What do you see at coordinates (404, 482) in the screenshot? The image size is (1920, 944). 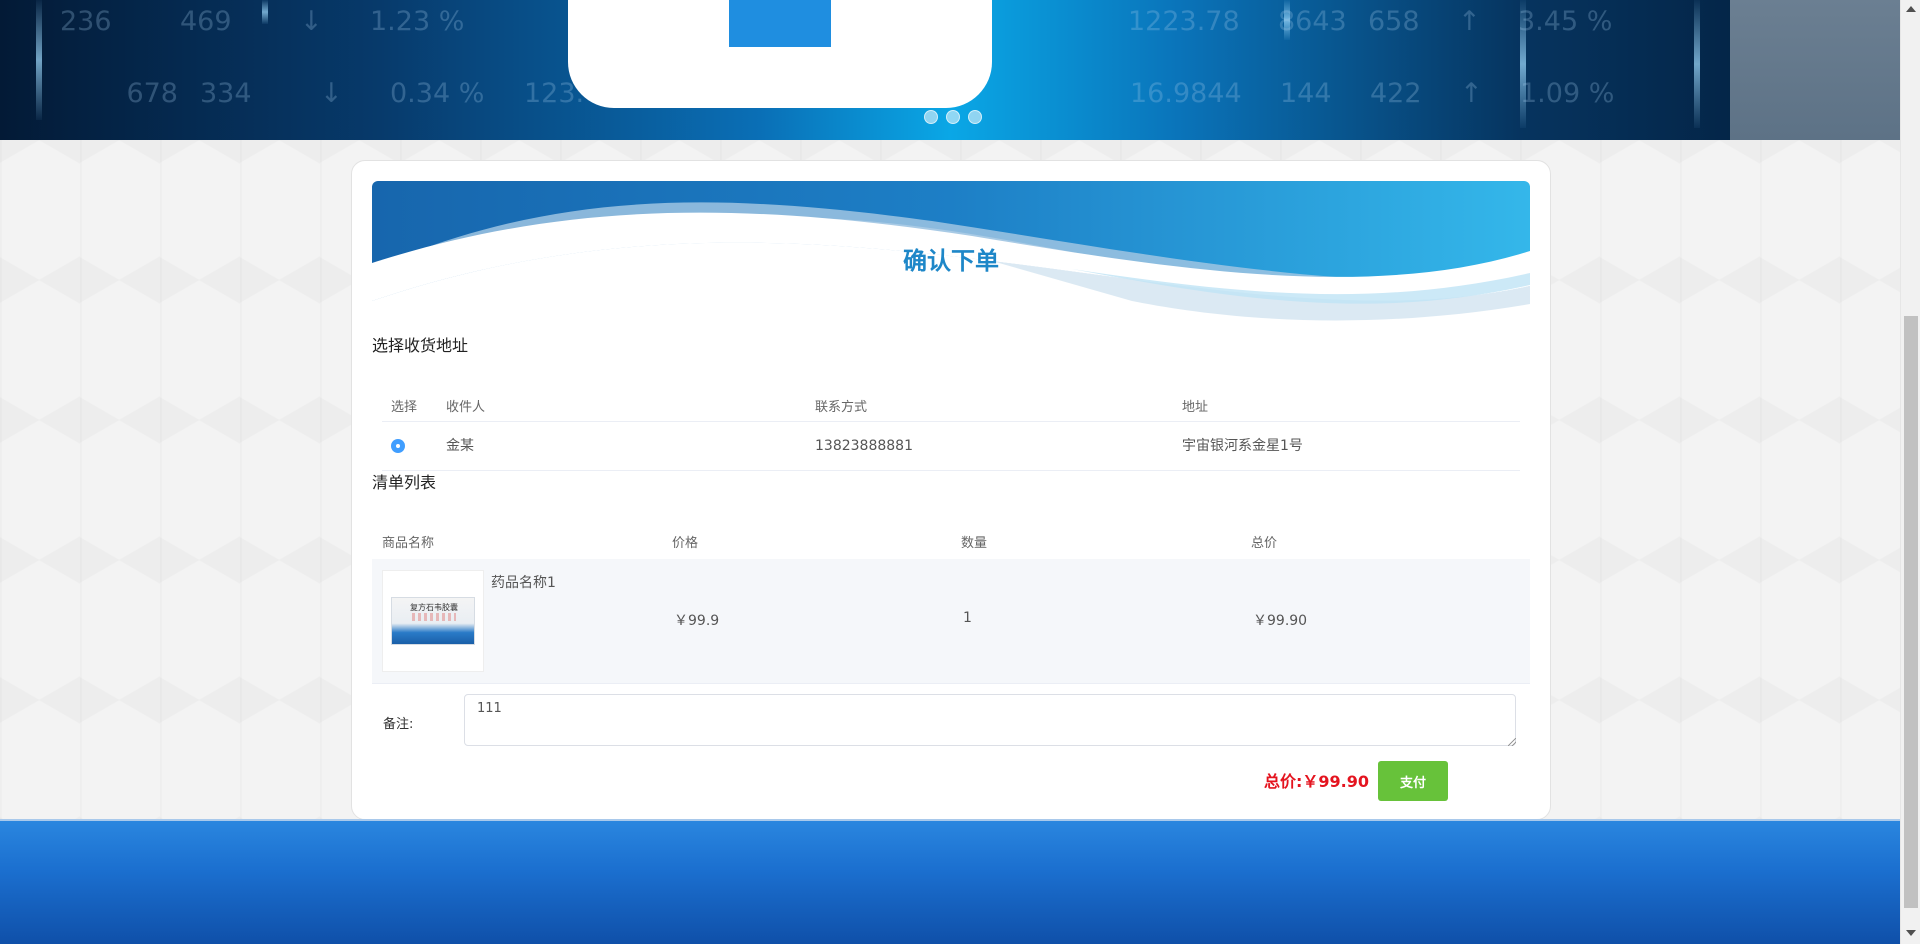 I see `list-section-title: 清单列表` at bounding box center [404, 482].